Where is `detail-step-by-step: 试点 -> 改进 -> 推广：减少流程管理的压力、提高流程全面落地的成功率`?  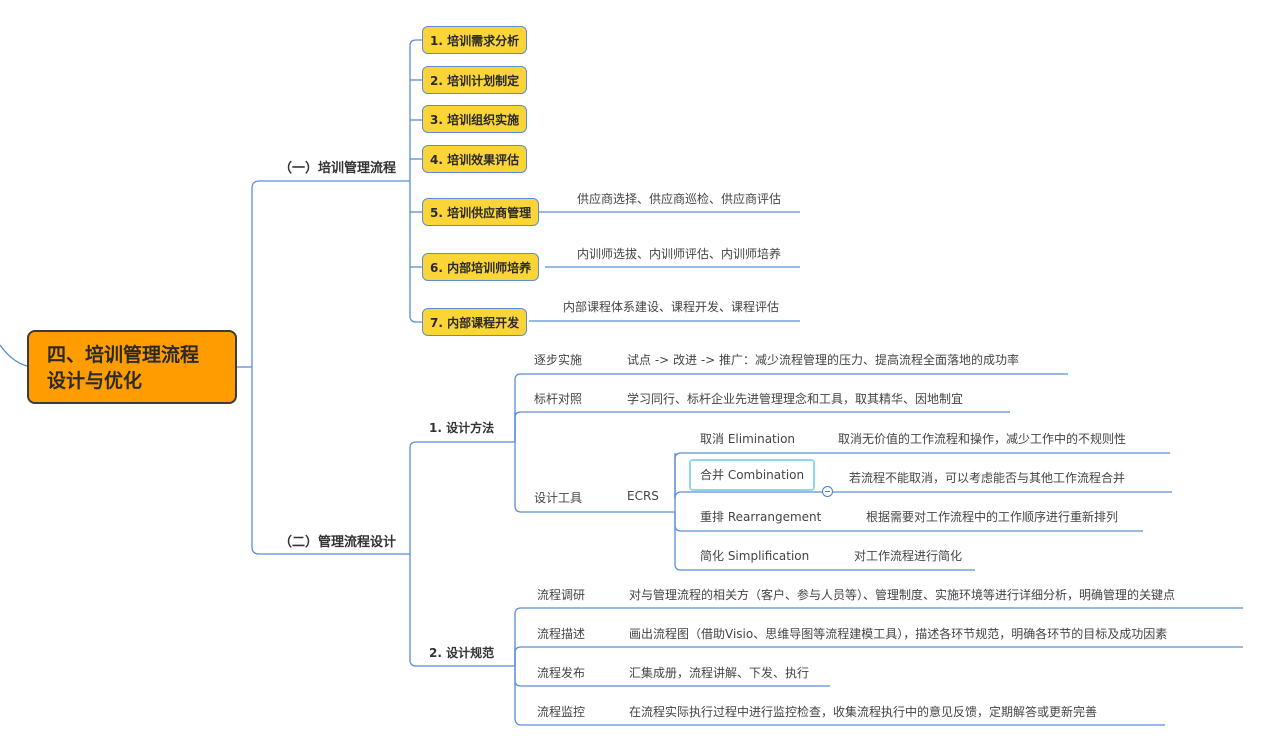
detail-step-by-step: 试点 -> 改进 -> 推广：减少流程管理的压力、提高流程全面落地的成功率 is located at coordinates (823, 359).